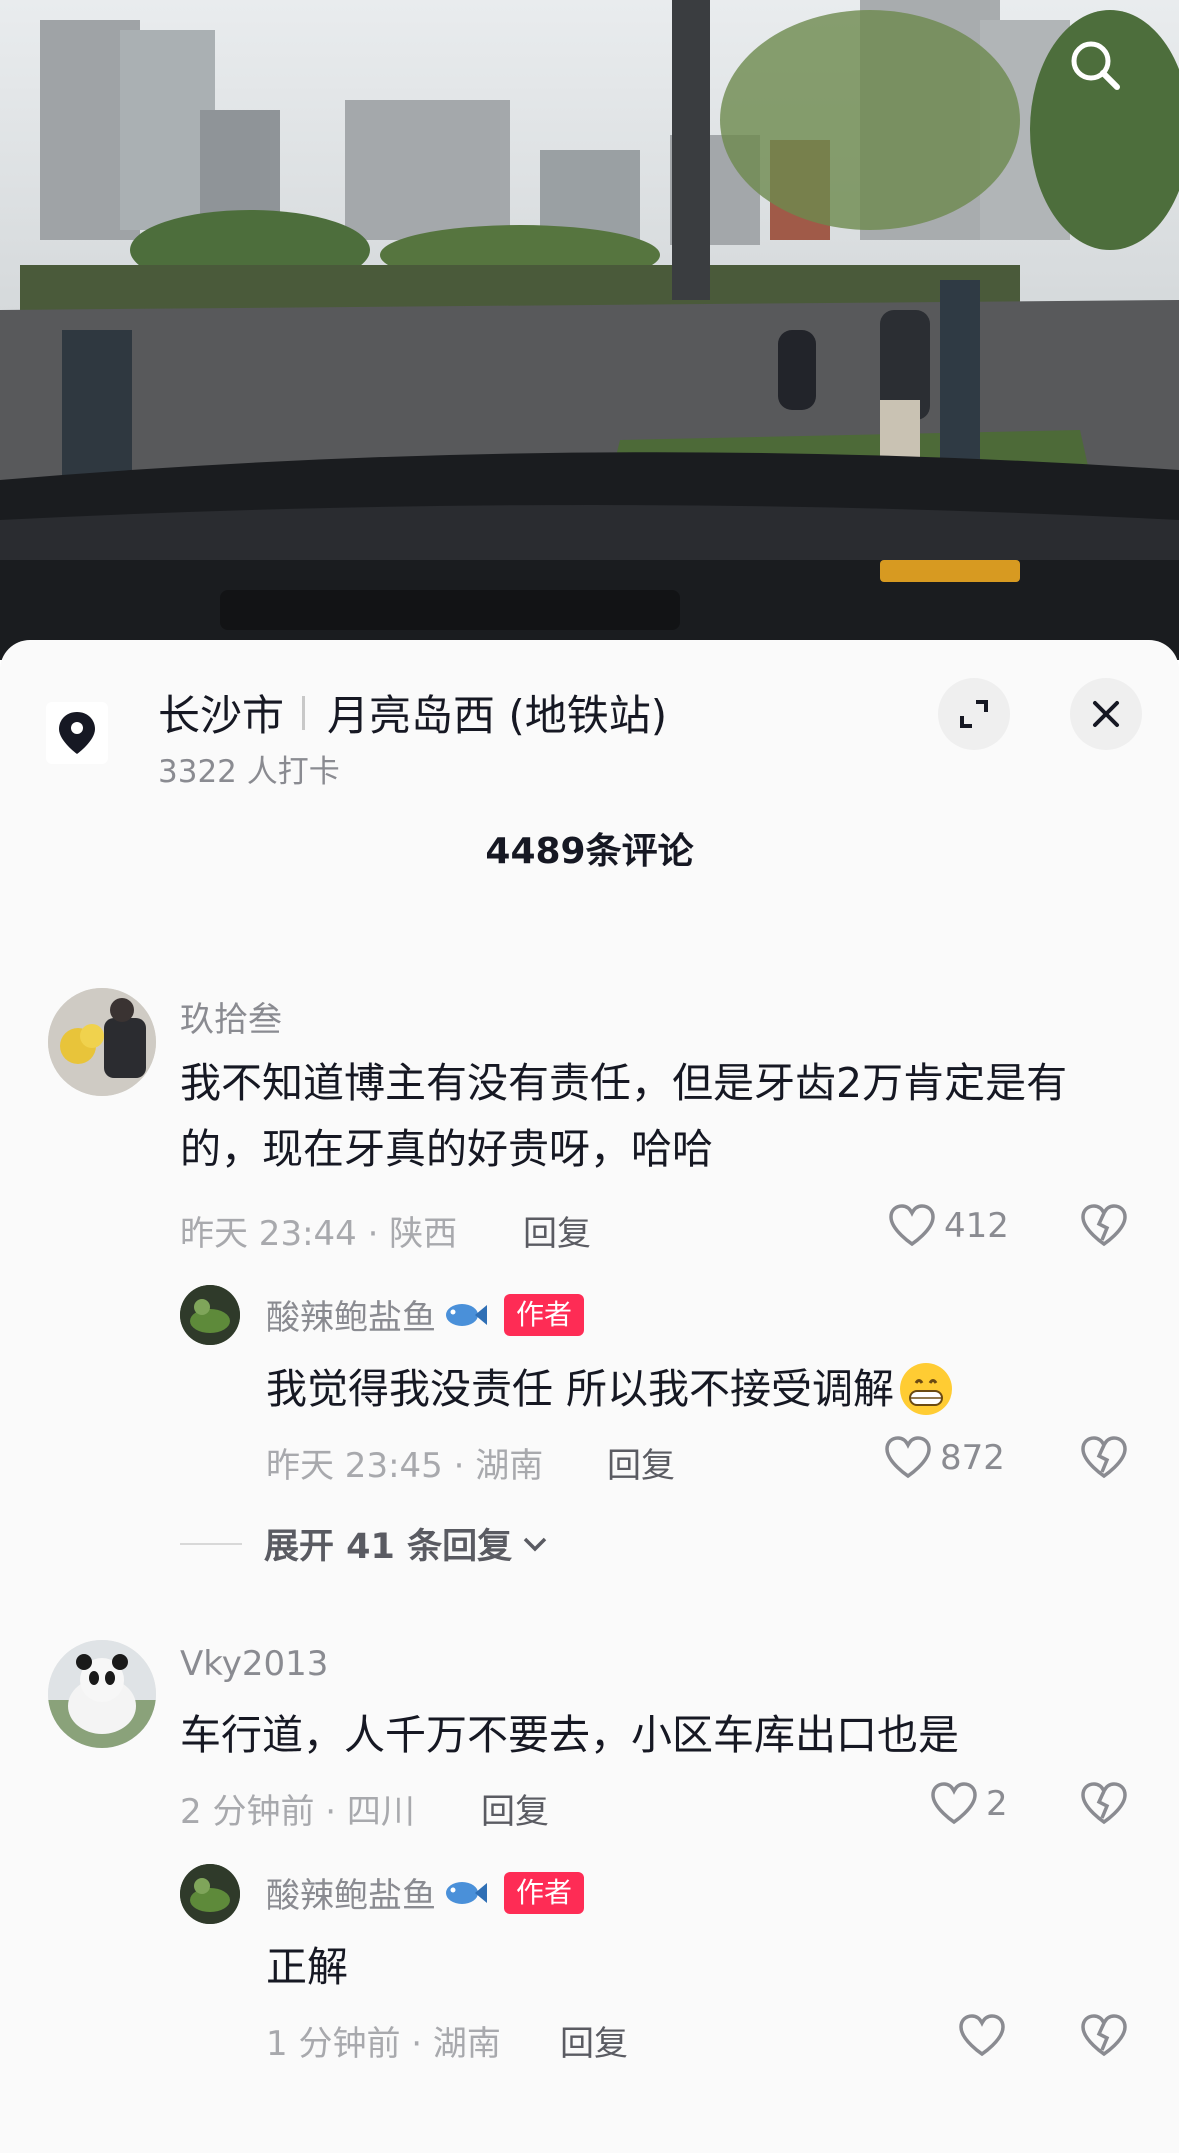 This screenshot has width=1179, height=2153. I want to click on comment-text: 我不知道博主有没有责任，但是牙齿2万肯定是有的，现在牙真的好贵呀，哈哈, so click(624, 1116).